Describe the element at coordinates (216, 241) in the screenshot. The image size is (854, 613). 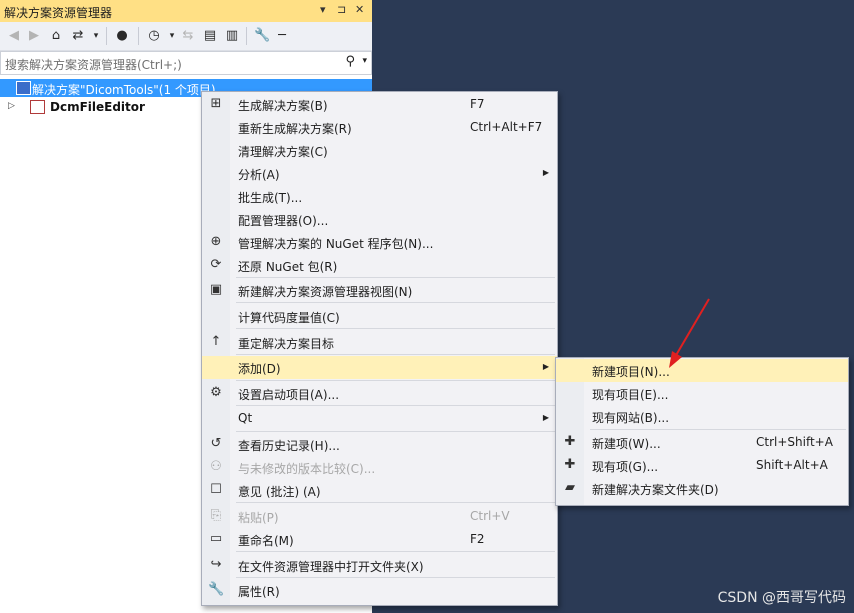
I see `nuget-icon: ⊕` at that location.